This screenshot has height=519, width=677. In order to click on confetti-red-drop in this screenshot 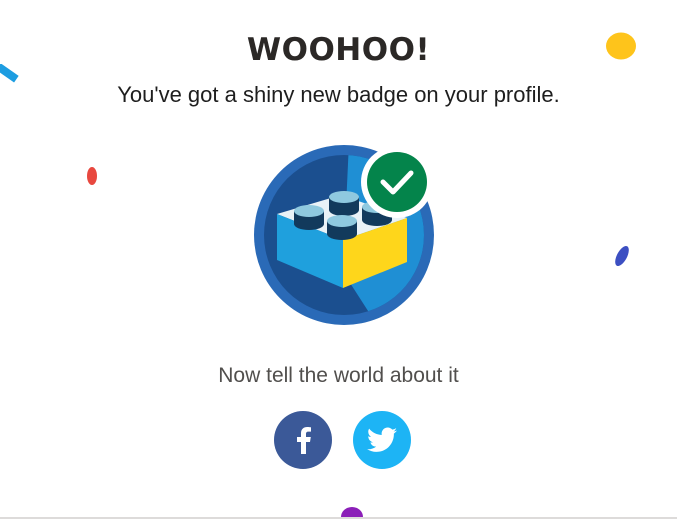, I will do `click(92, 176)`.